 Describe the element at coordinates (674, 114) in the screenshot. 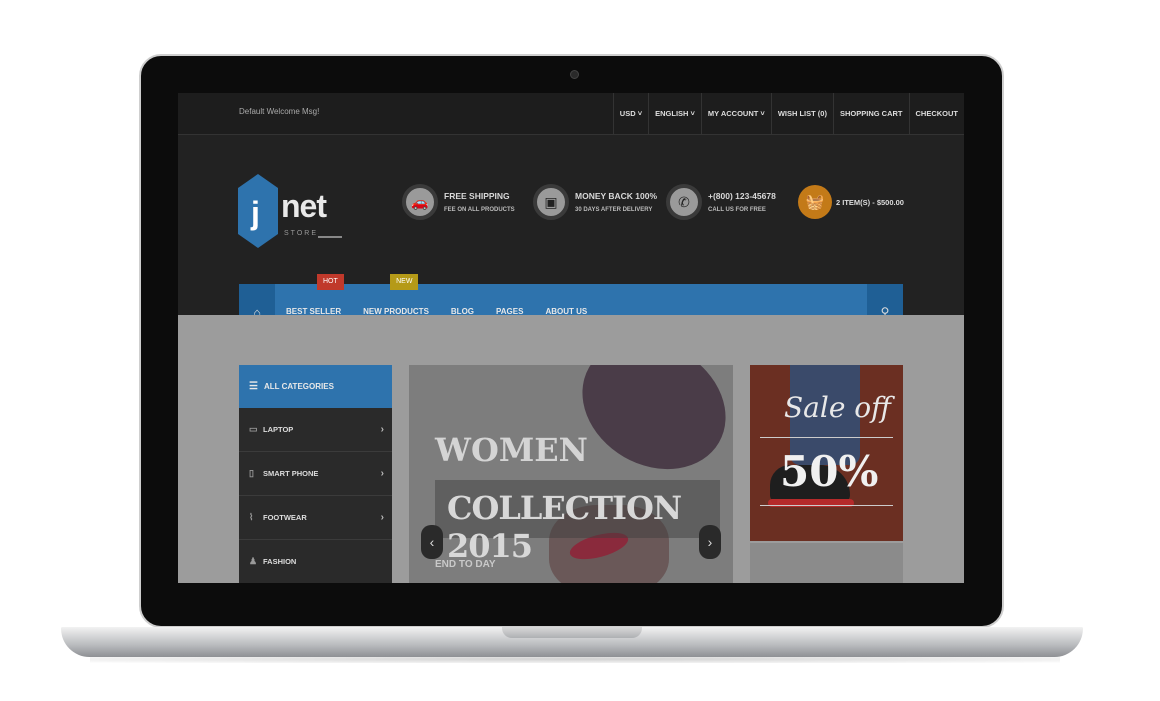

I see `language-dropdown: ENGLISH ˅` at that location.